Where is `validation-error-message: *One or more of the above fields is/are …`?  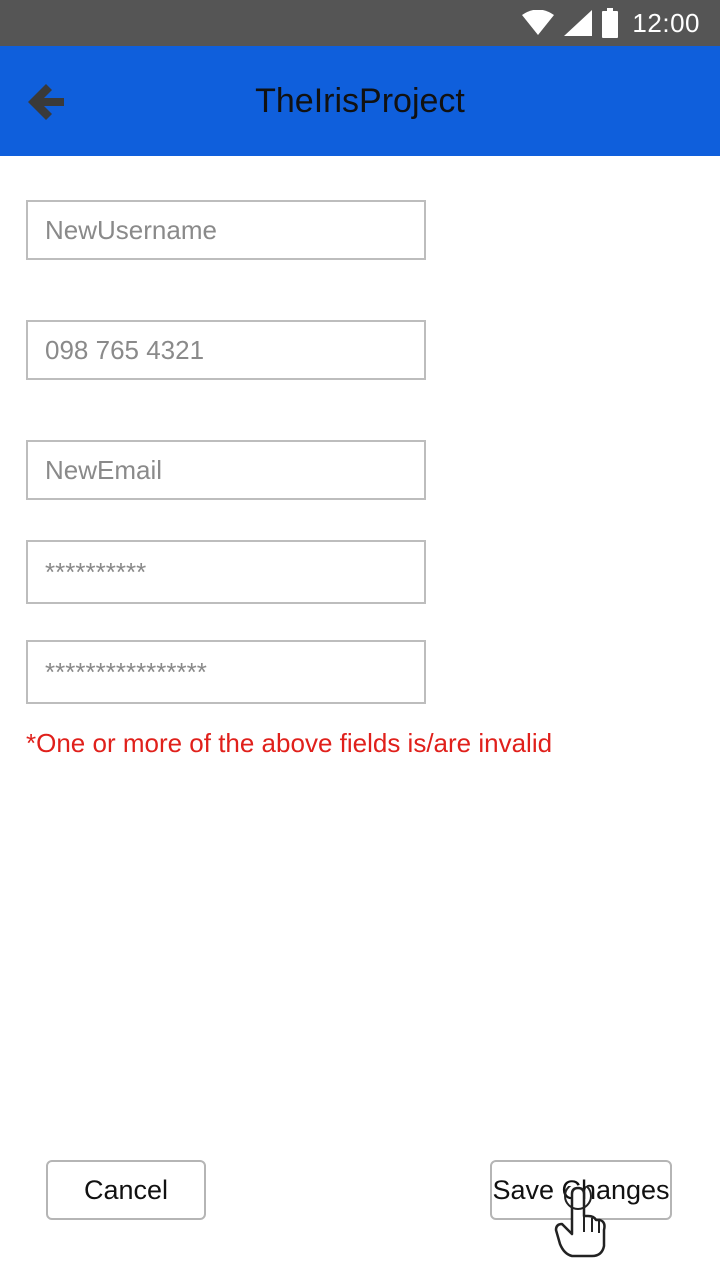
validation-error-message: *One or more of the above fields is/are … is located at coordinates (289, 743).